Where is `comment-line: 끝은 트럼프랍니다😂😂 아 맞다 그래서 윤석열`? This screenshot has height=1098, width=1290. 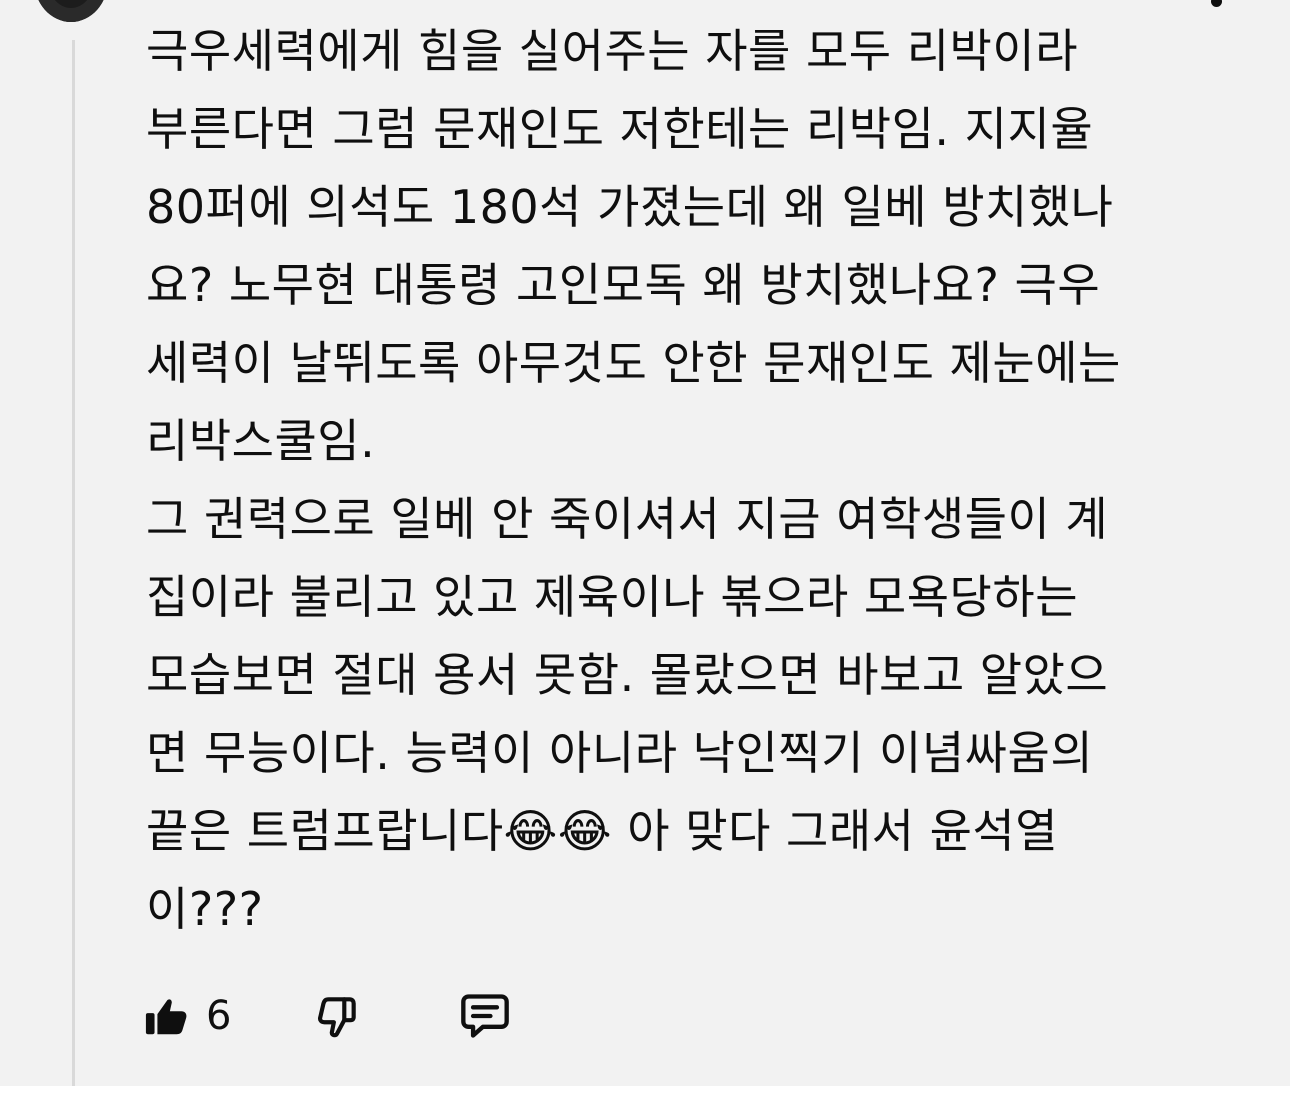 comment-line: 끝은 트럼프랍니다😂😂 아 맞다 그래서 윤석열 is located at coordinates (602, 831).